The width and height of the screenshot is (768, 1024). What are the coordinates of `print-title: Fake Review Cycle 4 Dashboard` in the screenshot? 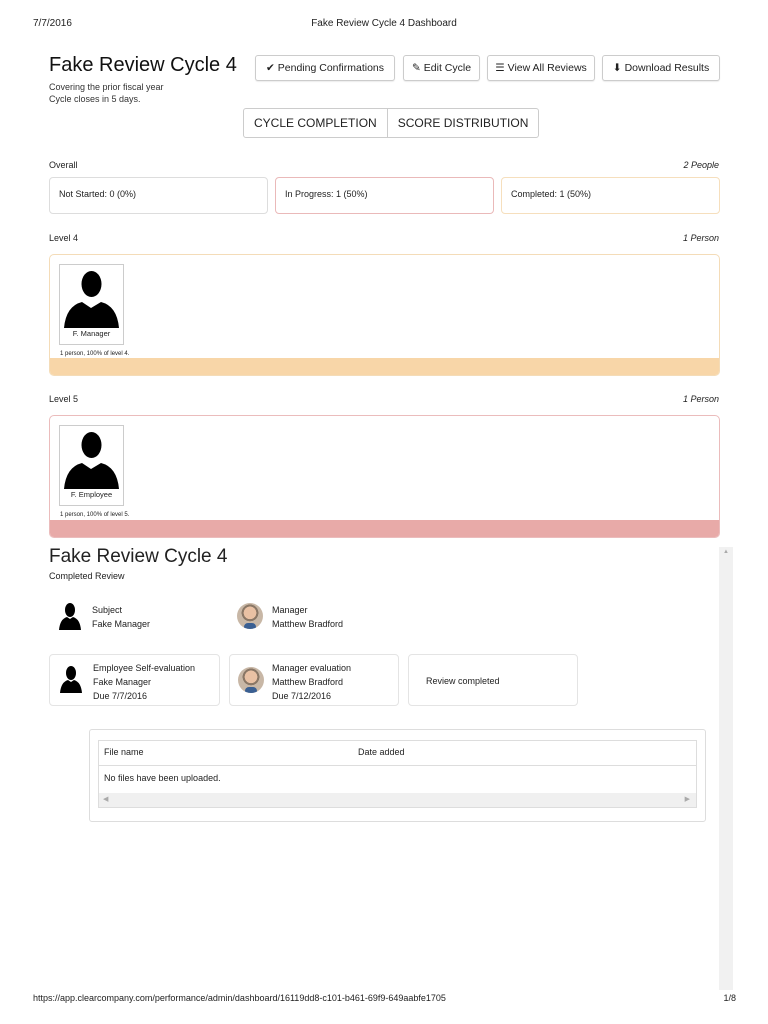 It's located at (384, 23).